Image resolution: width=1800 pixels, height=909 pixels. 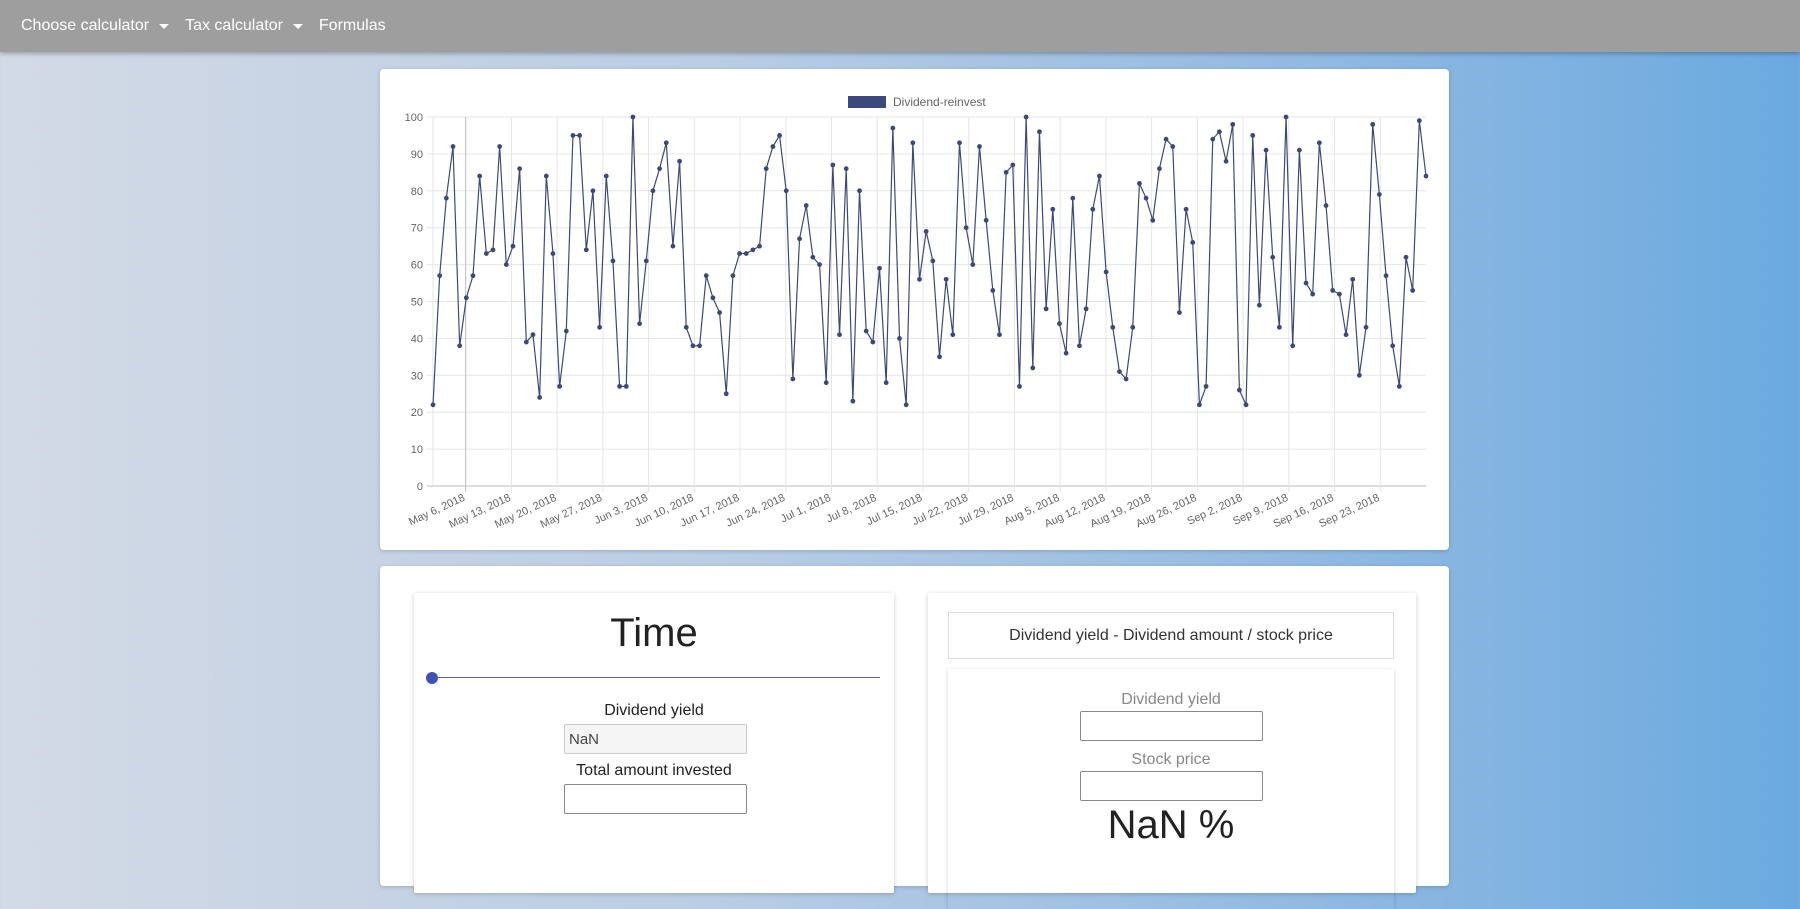 What do you see at coordinates (432, 678) in the screenshot?
I see `time-slider-thumb` at bounding box center [432, 678].